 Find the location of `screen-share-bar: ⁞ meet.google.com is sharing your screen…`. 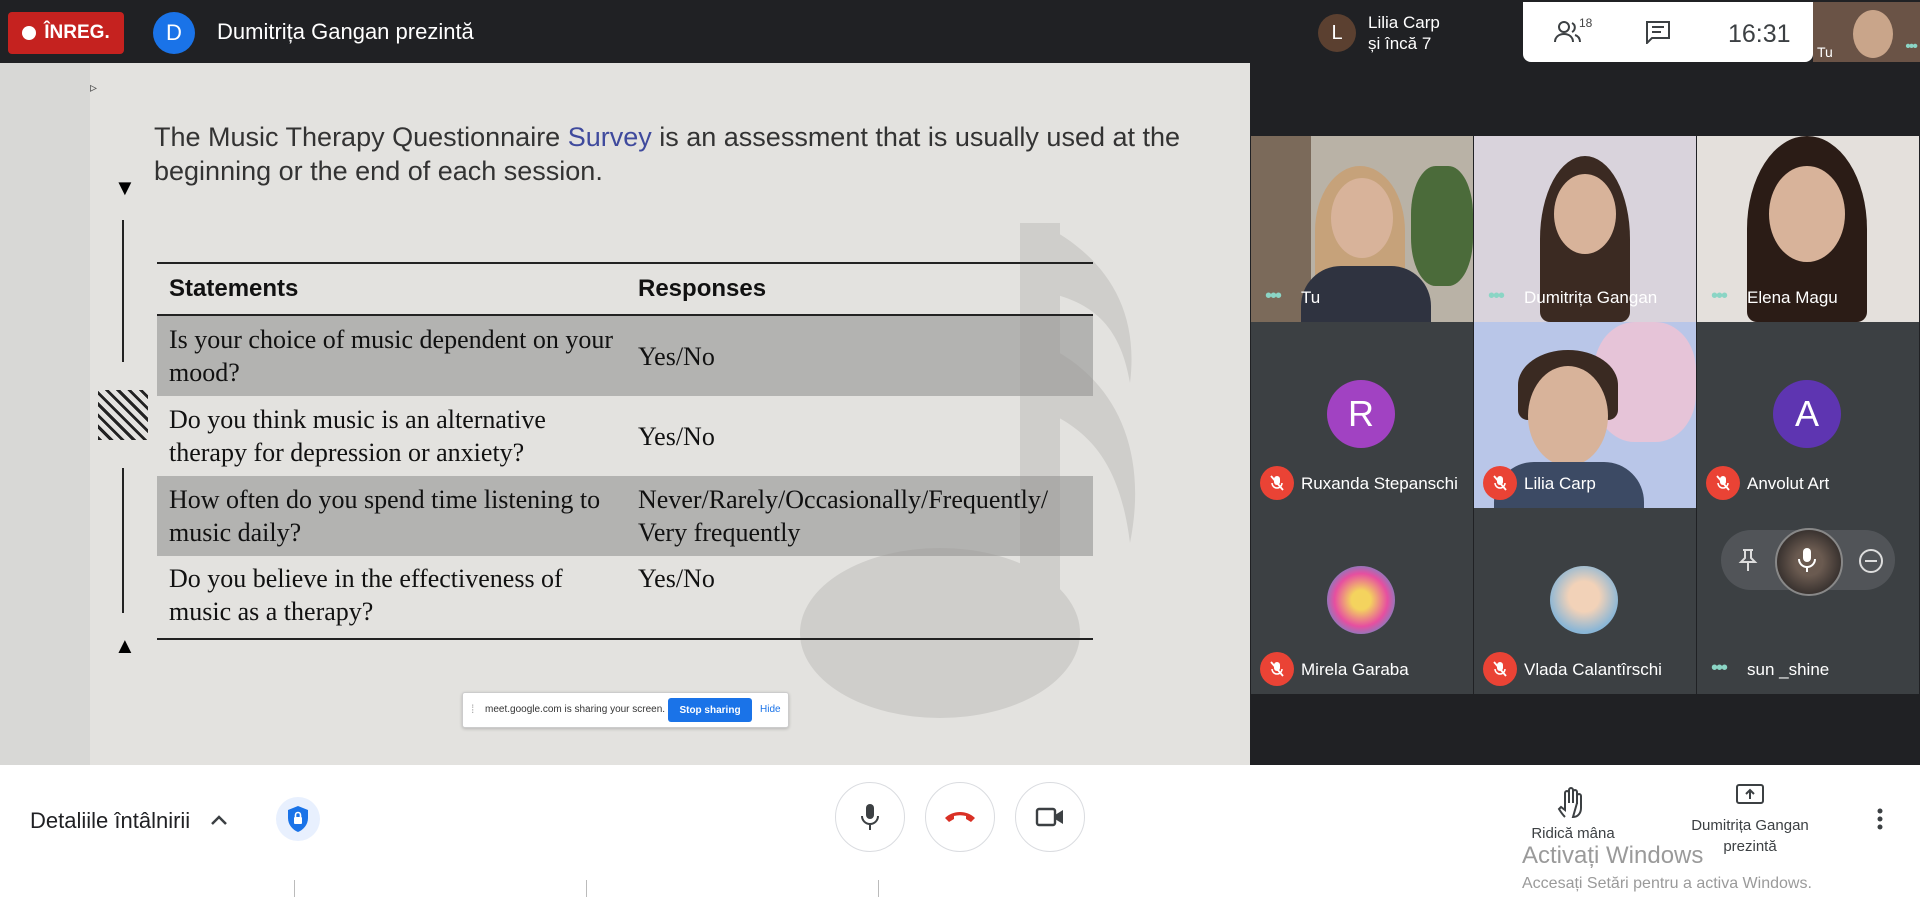

screen-share-bar: ⁞ meet.google.com is sharing your screen… is located at coordinates (625, 710).